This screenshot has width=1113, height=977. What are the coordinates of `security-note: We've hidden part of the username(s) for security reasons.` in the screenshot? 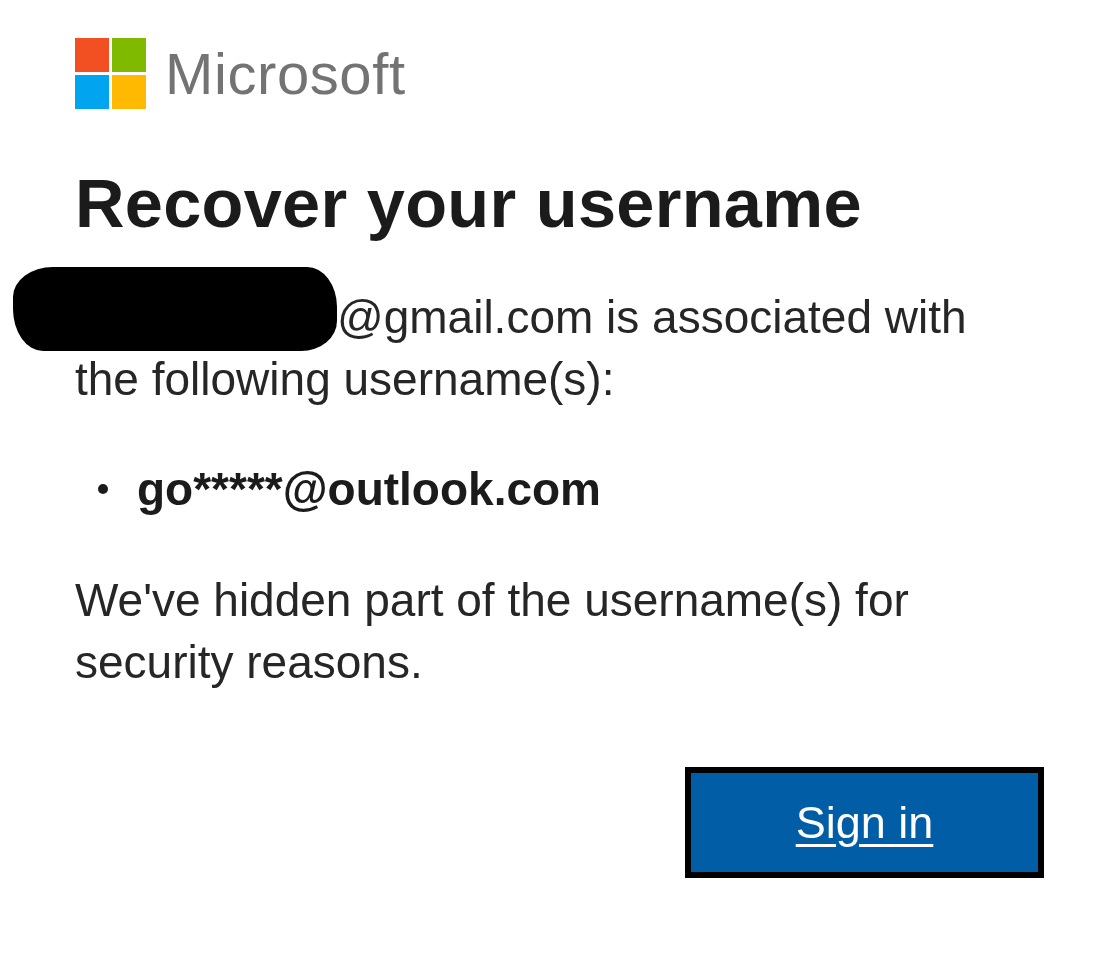 It's located at (492, 631).